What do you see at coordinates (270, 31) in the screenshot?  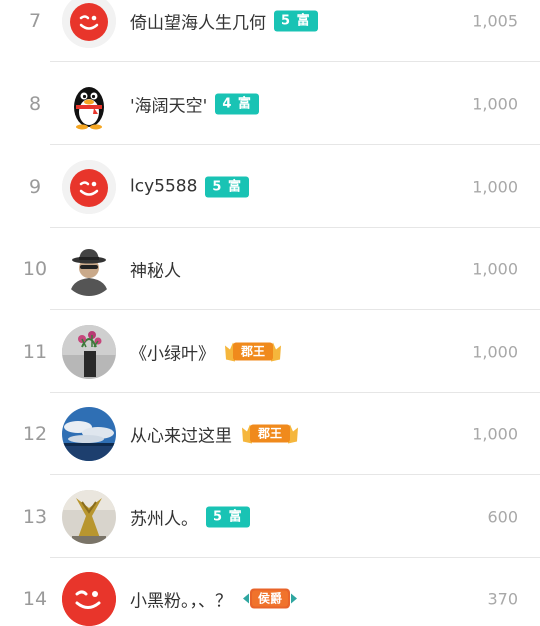 I see `leaderboard-row: 7 倚山望海人生几何 5 富 1,005` at bounding box center [270, 31].